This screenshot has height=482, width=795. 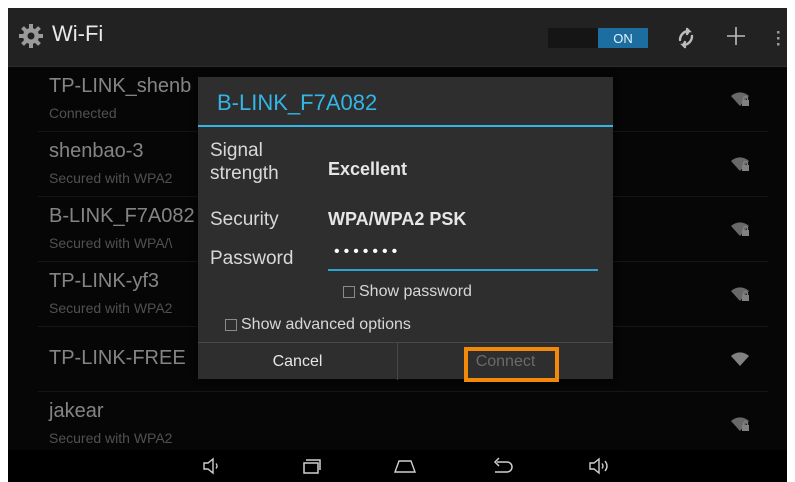 What do you see at coordinates (244, 173) in the screenshot?
I see `signal-label-line-2: strength` at bounding box center [244, 173].